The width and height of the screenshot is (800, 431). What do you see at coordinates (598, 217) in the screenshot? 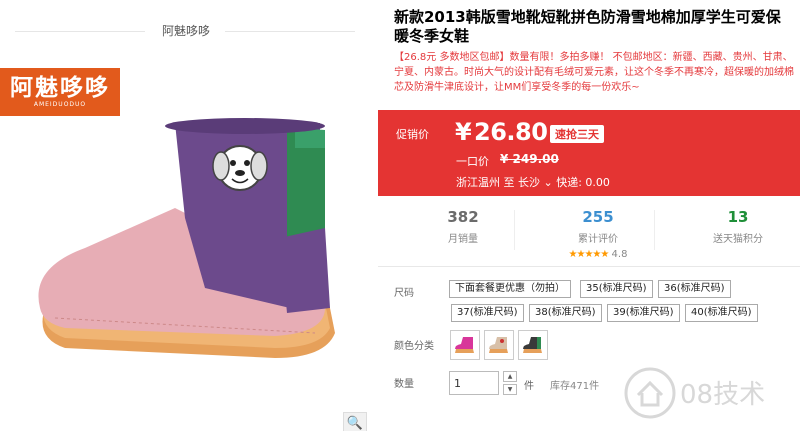
I see `review-count: 255` at bounding box center [598, 217].